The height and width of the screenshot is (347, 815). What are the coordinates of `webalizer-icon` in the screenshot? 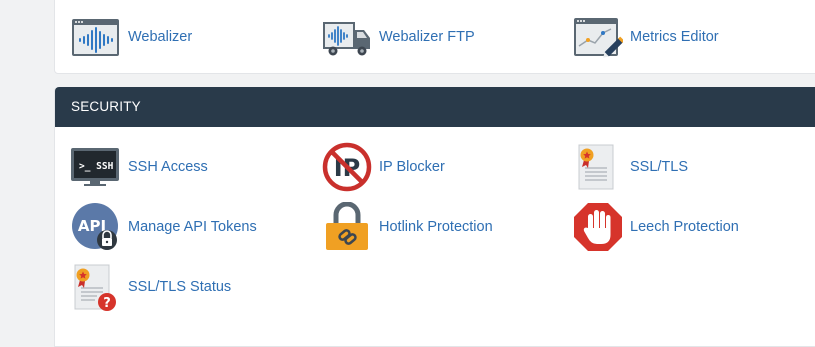 It's located at (96, 37).